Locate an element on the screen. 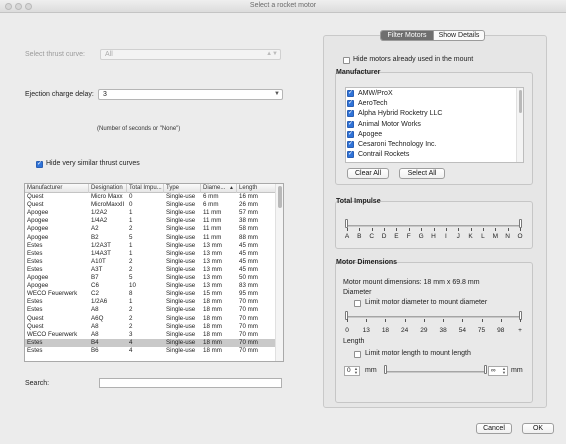 This screenshot has width=566, height=444. impulse-scale-label: A is located at coordinates (347, 236).